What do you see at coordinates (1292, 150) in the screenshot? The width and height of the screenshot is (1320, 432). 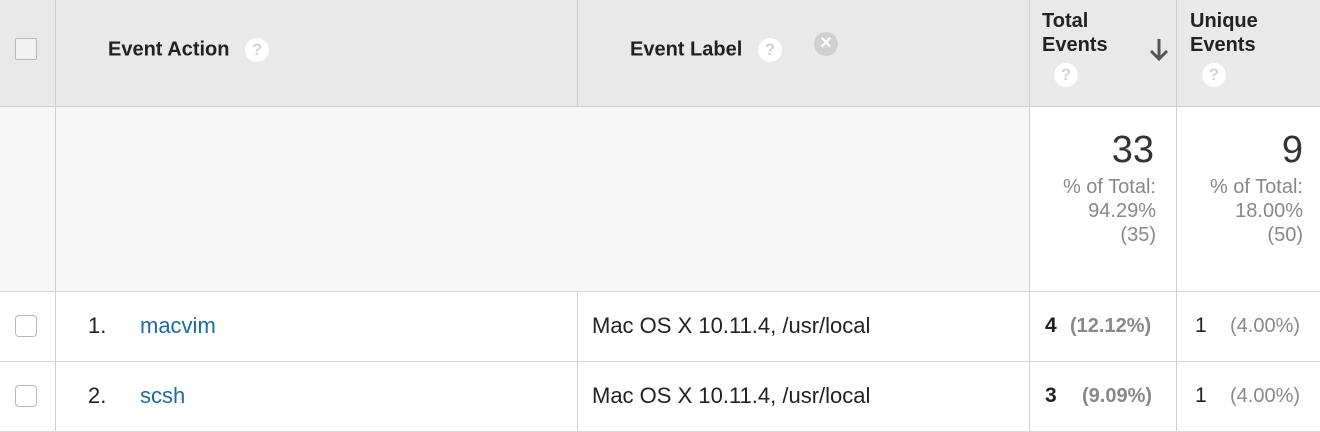 I see `unique-events-value: 9` at bounding box center [1292, 150].